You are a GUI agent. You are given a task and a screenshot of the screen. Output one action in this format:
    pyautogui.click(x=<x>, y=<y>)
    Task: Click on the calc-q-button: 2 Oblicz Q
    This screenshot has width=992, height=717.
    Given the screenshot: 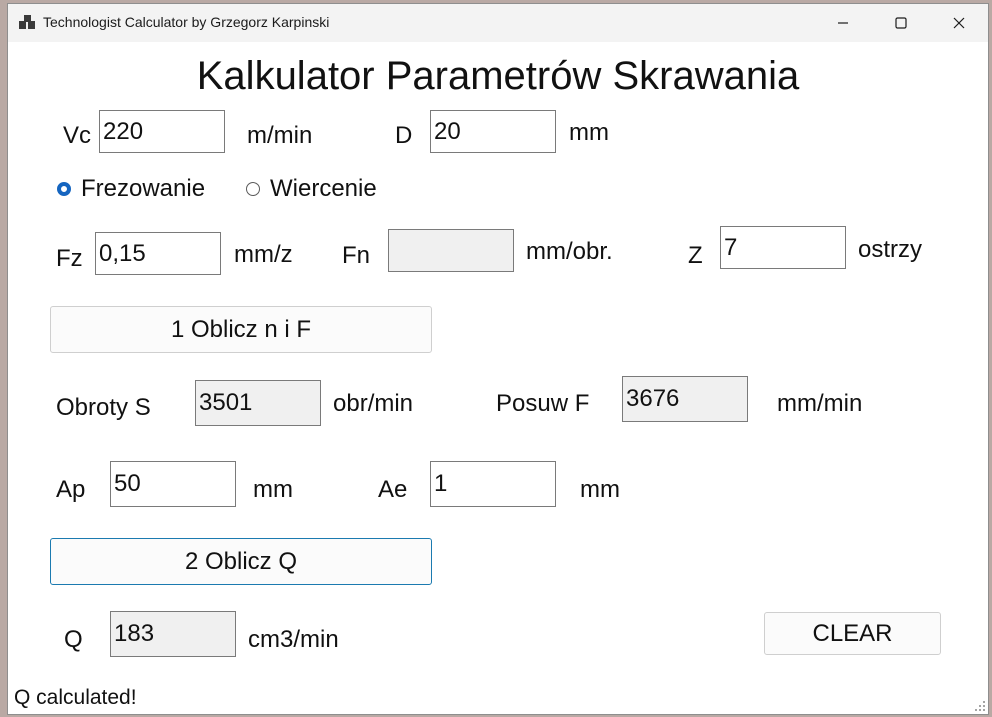 What is the action you would take?
    pyautogui.click(x=241, y=561)
    